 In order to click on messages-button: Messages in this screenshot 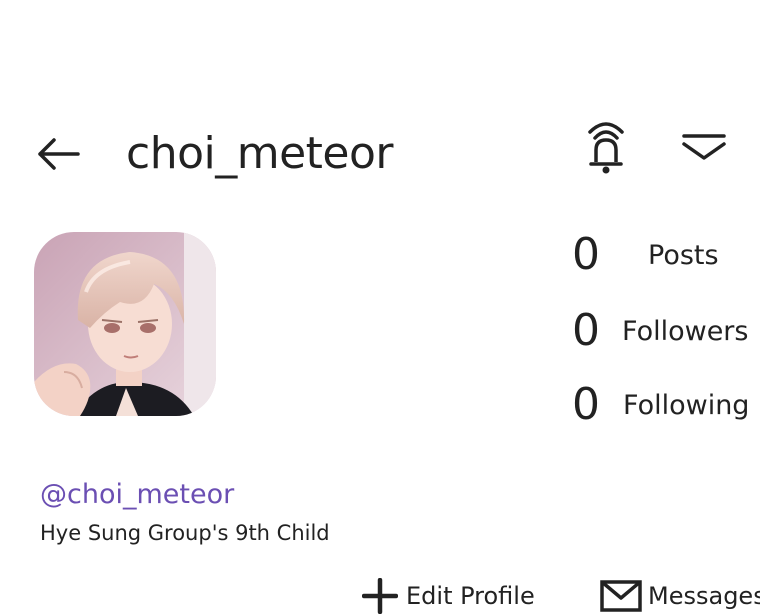, I will do `click(680, 596)`.